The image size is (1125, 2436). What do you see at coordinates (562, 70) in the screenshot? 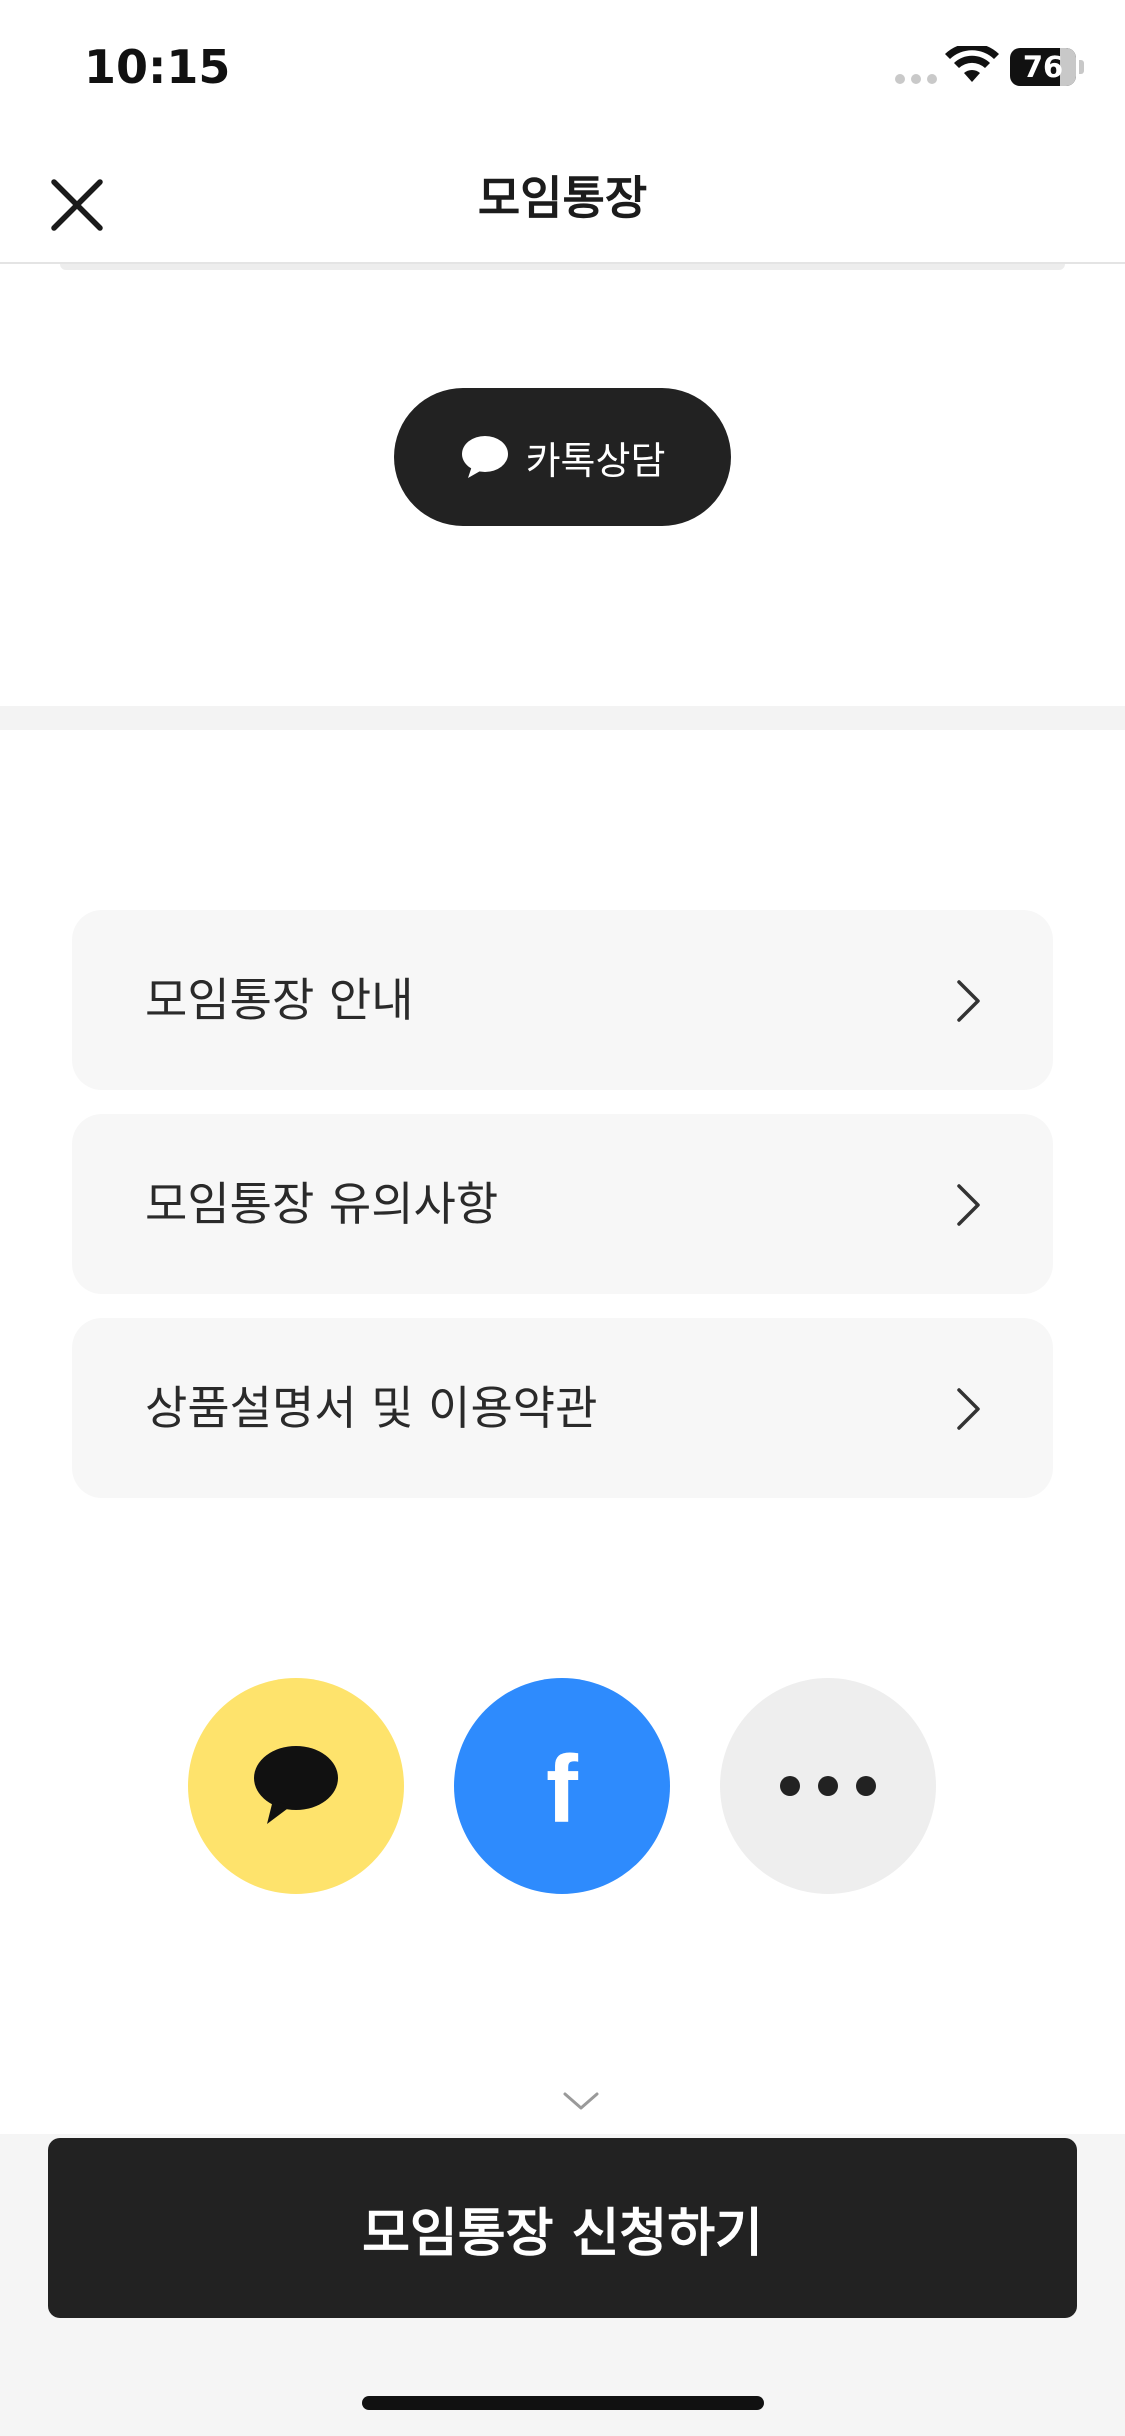
I see `status-bar: 10:15 76` at bounding box center [562, 70].